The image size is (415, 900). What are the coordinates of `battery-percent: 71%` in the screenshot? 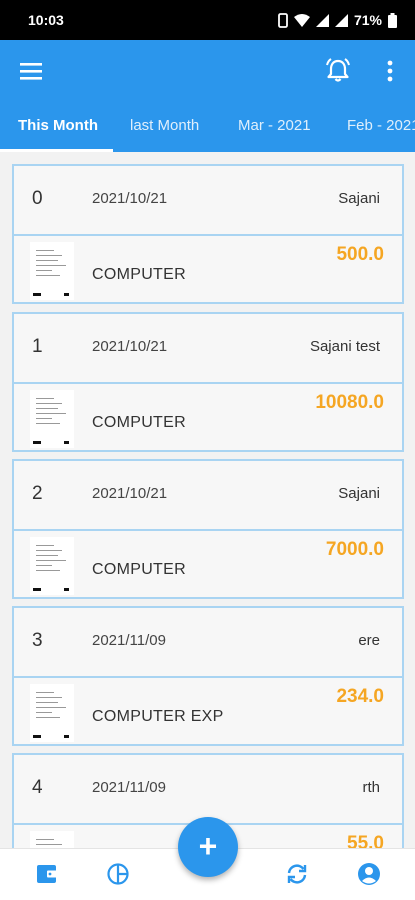 It's located at (367, 20).